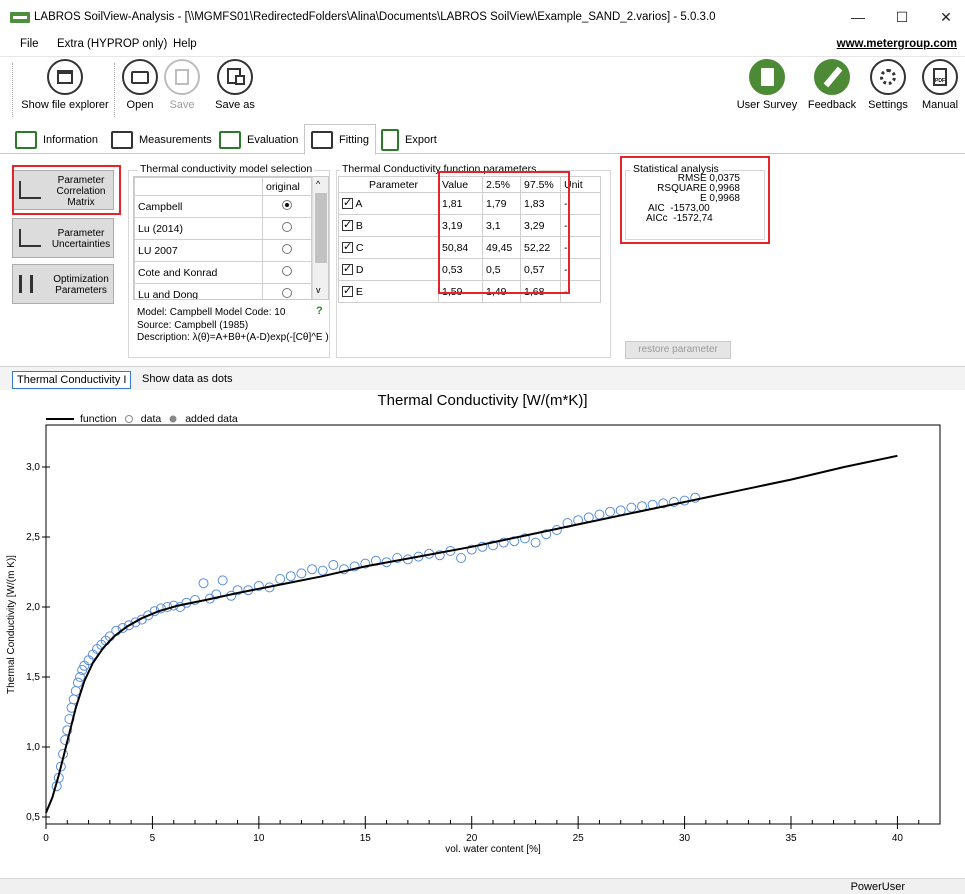 This screenshot has height=894, width=965. I want to click on tab-fitting: Fitting, so click(340, 139).